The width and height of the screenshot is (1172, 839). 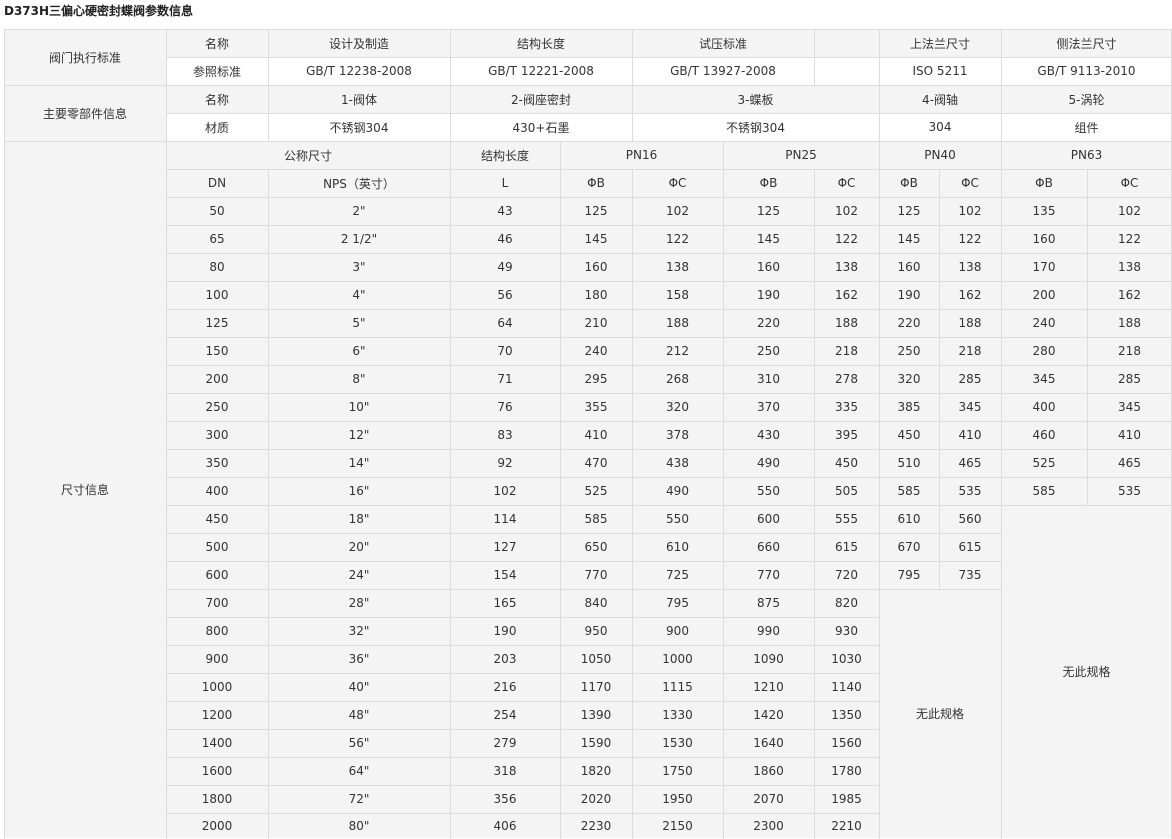 I want to click on dimension-data-cell: 254, so click(x=505, y=715).